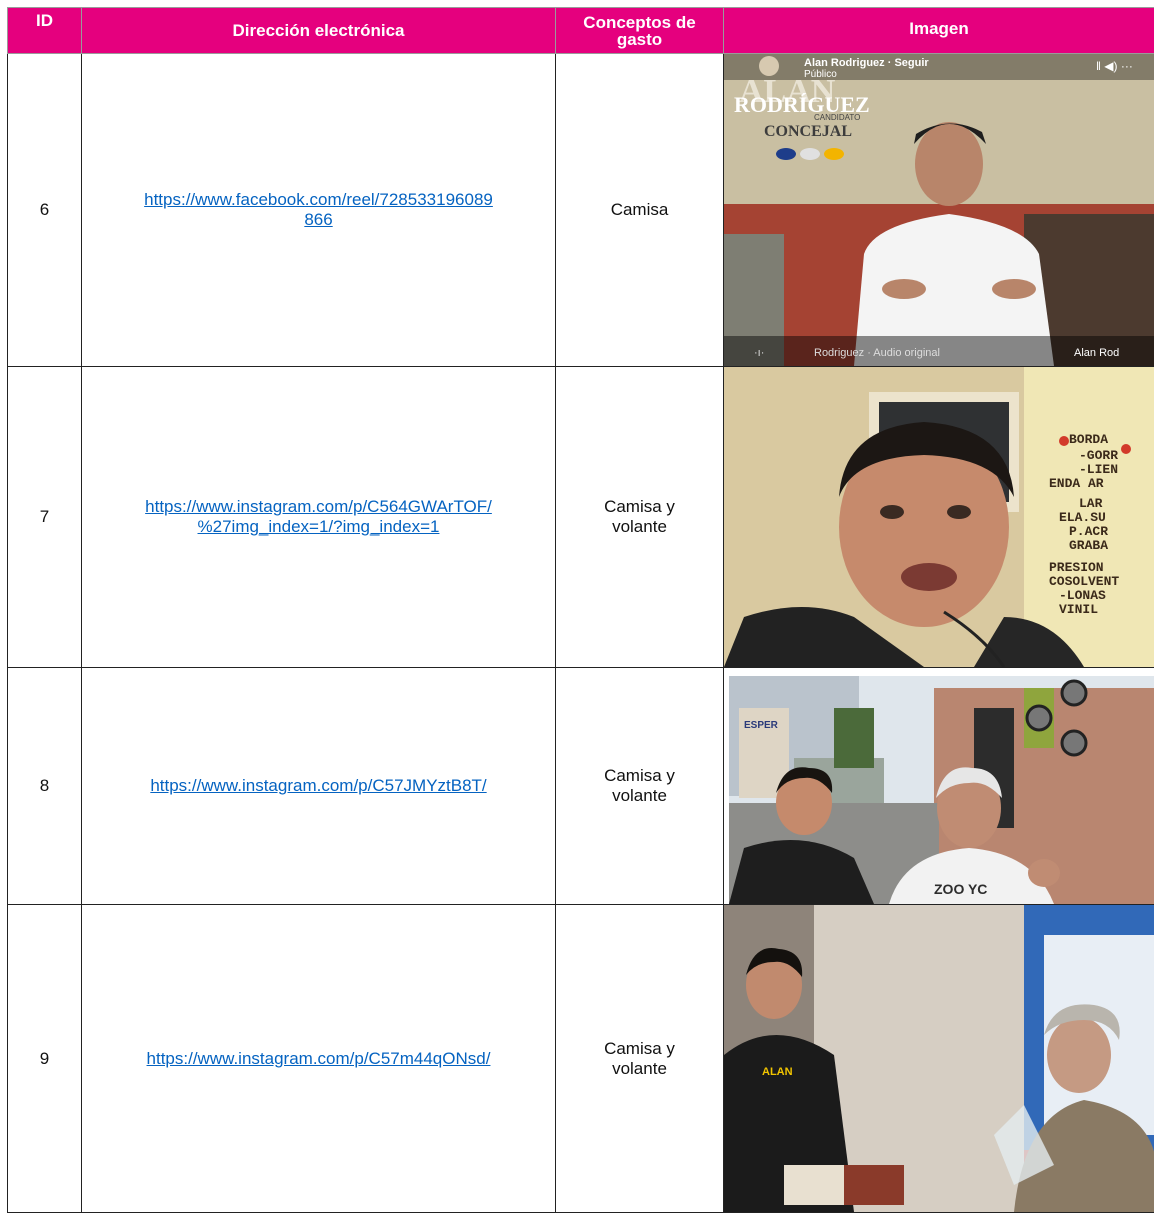 This screenshot has height=1214, width=1154. I want to click on svg-text: CANDIDATO, so click(837, 117).